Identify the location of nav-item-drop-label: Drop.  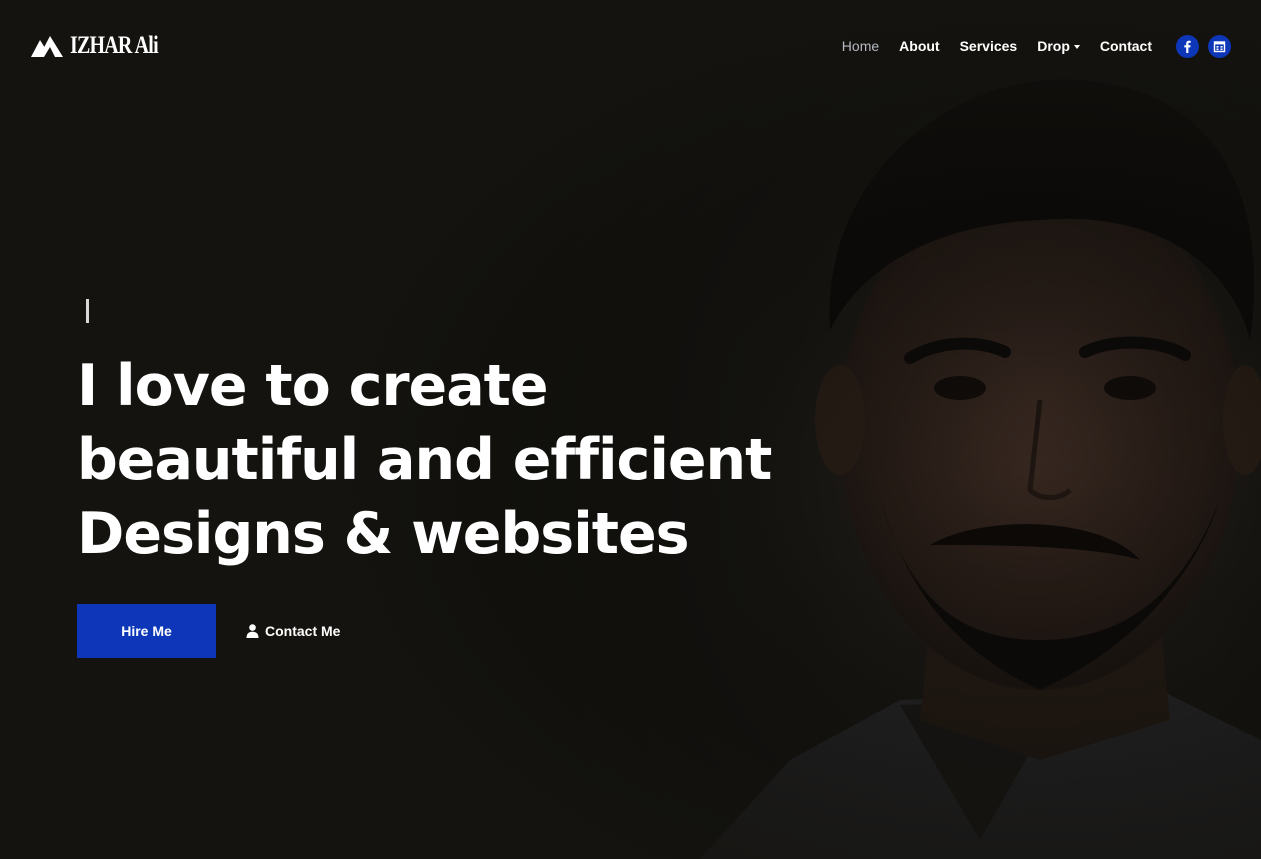
(1053, 46).